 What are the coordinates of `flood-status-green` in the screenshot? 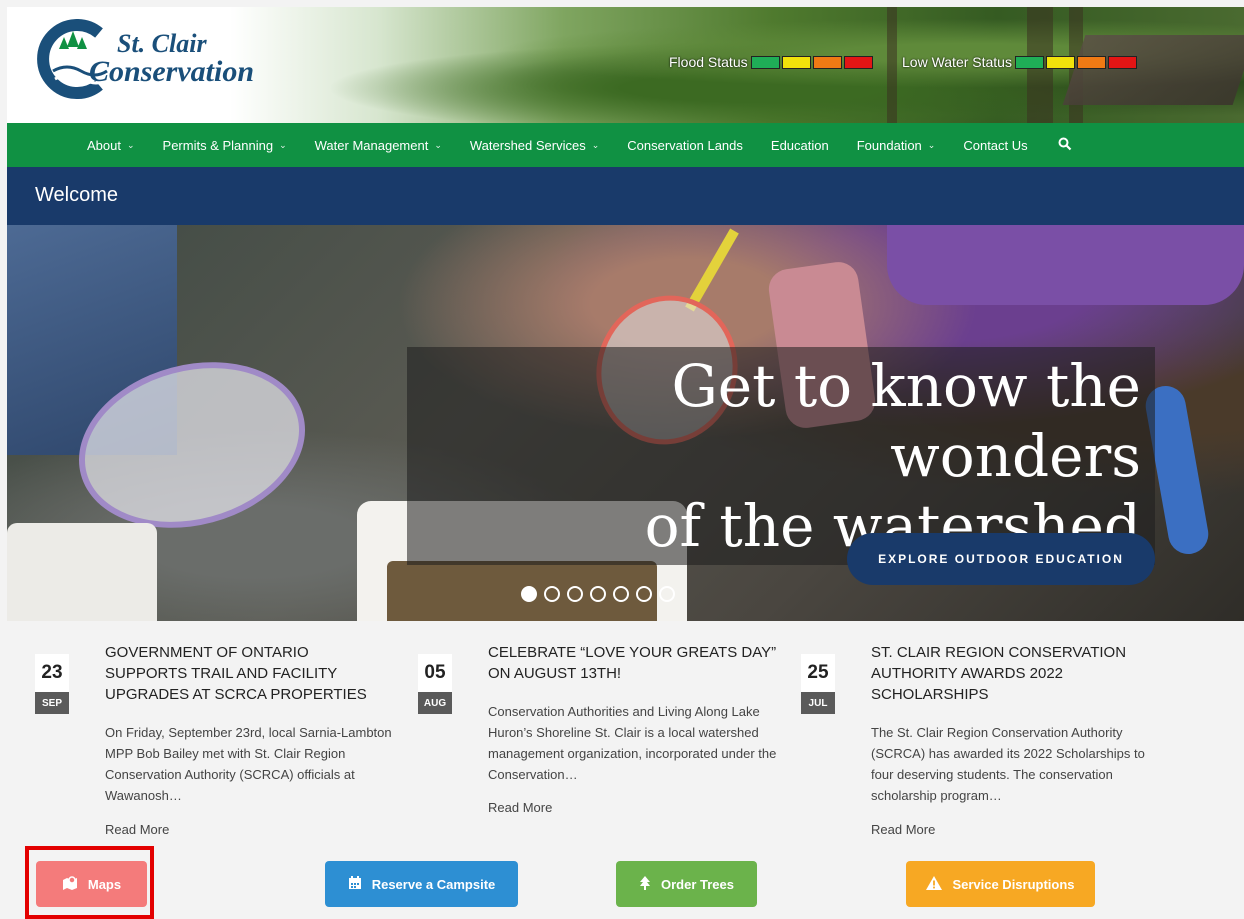 It's located at (765, 62).